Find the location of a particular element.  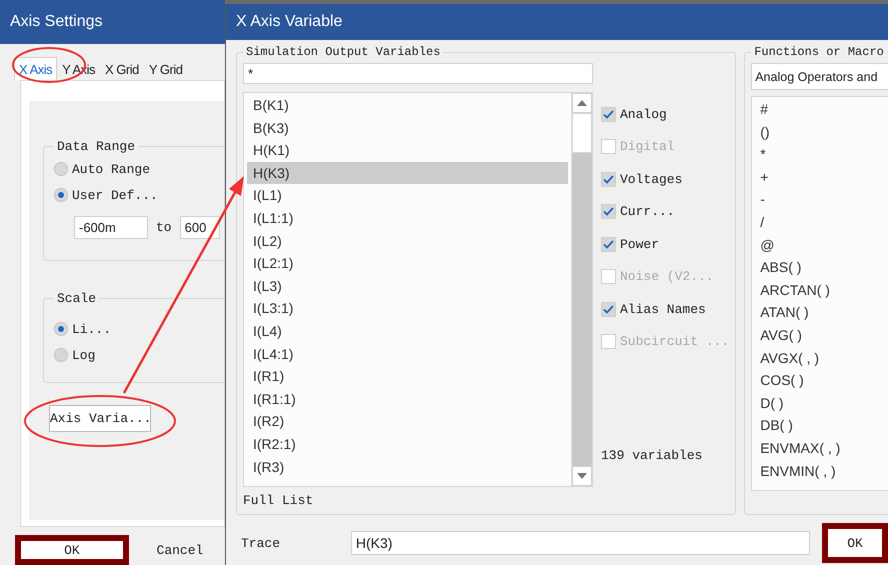

list-item: ATAN( ) is located at coordinates (824, 312).